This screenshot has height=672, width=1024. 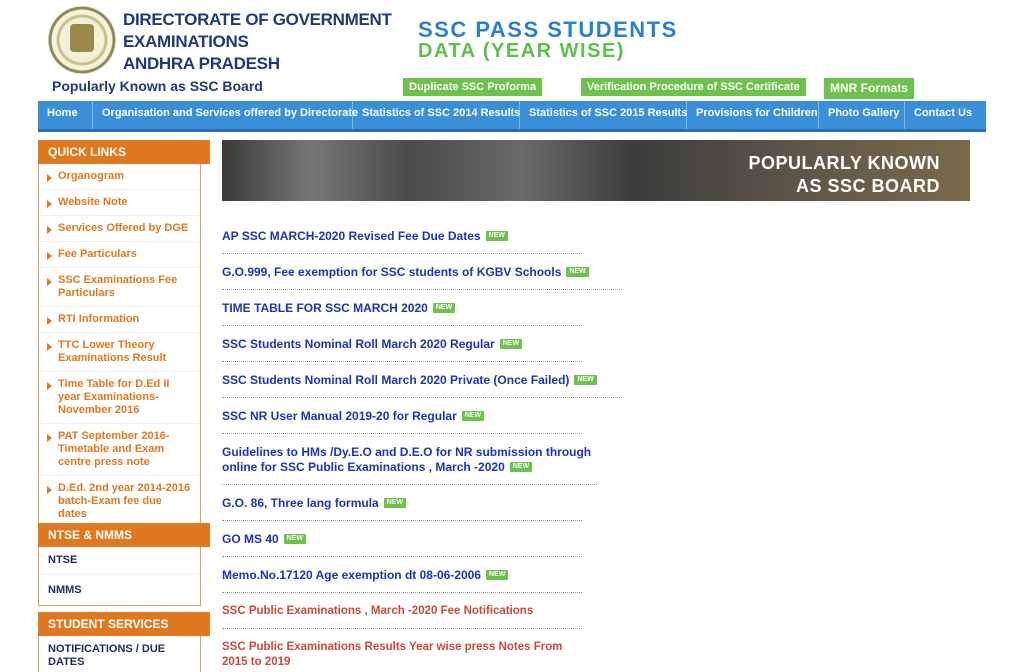 I want to click on quick-link-ttc-result: TTC Lower Theory Examinations Result, so click(x=119, y=352).